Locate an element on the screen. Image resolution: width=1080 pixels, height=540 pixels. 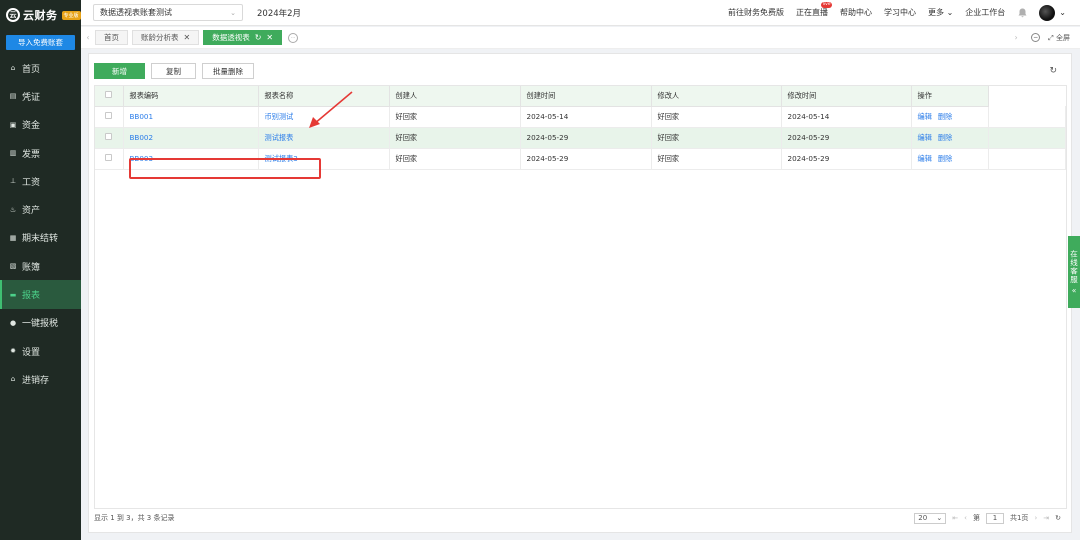
cell-created: 2024-05-29 is located at coordinates (586, 159).